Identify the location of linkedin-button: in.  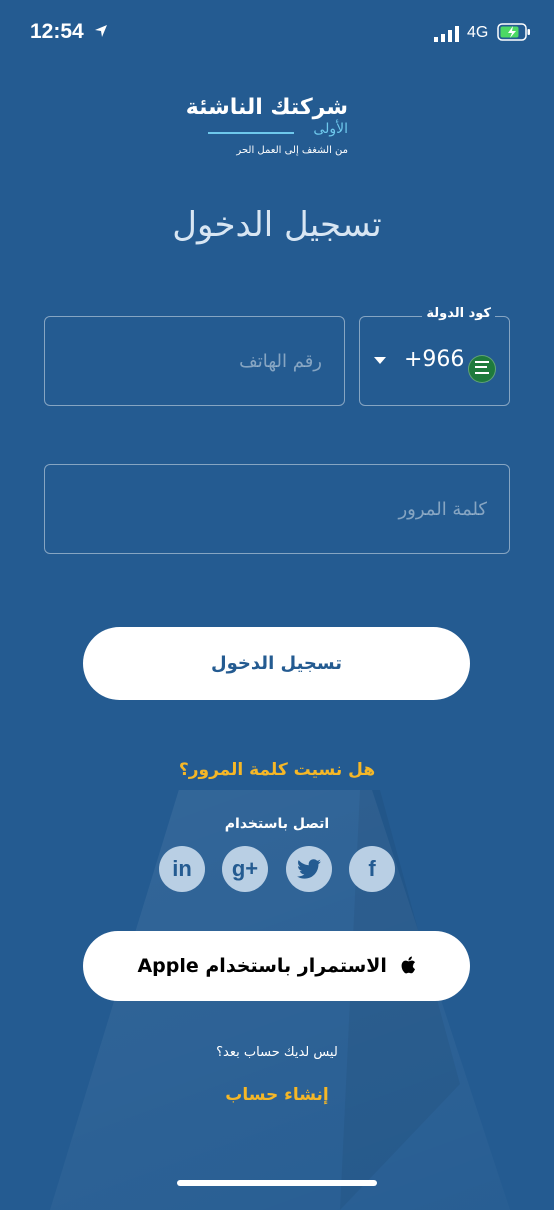
(182, 869).